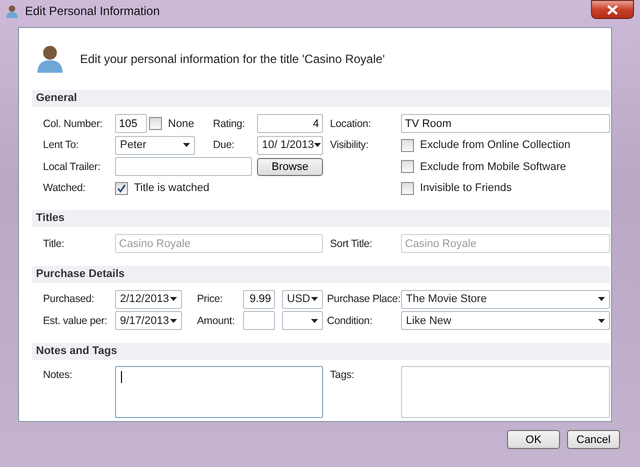 The image size is (640, 467). Describe the element at coordinates (232, 59) in the screenshot. I see `dialog-instruction: Edit your personal information for the title 'Casino Royale'` at that location.